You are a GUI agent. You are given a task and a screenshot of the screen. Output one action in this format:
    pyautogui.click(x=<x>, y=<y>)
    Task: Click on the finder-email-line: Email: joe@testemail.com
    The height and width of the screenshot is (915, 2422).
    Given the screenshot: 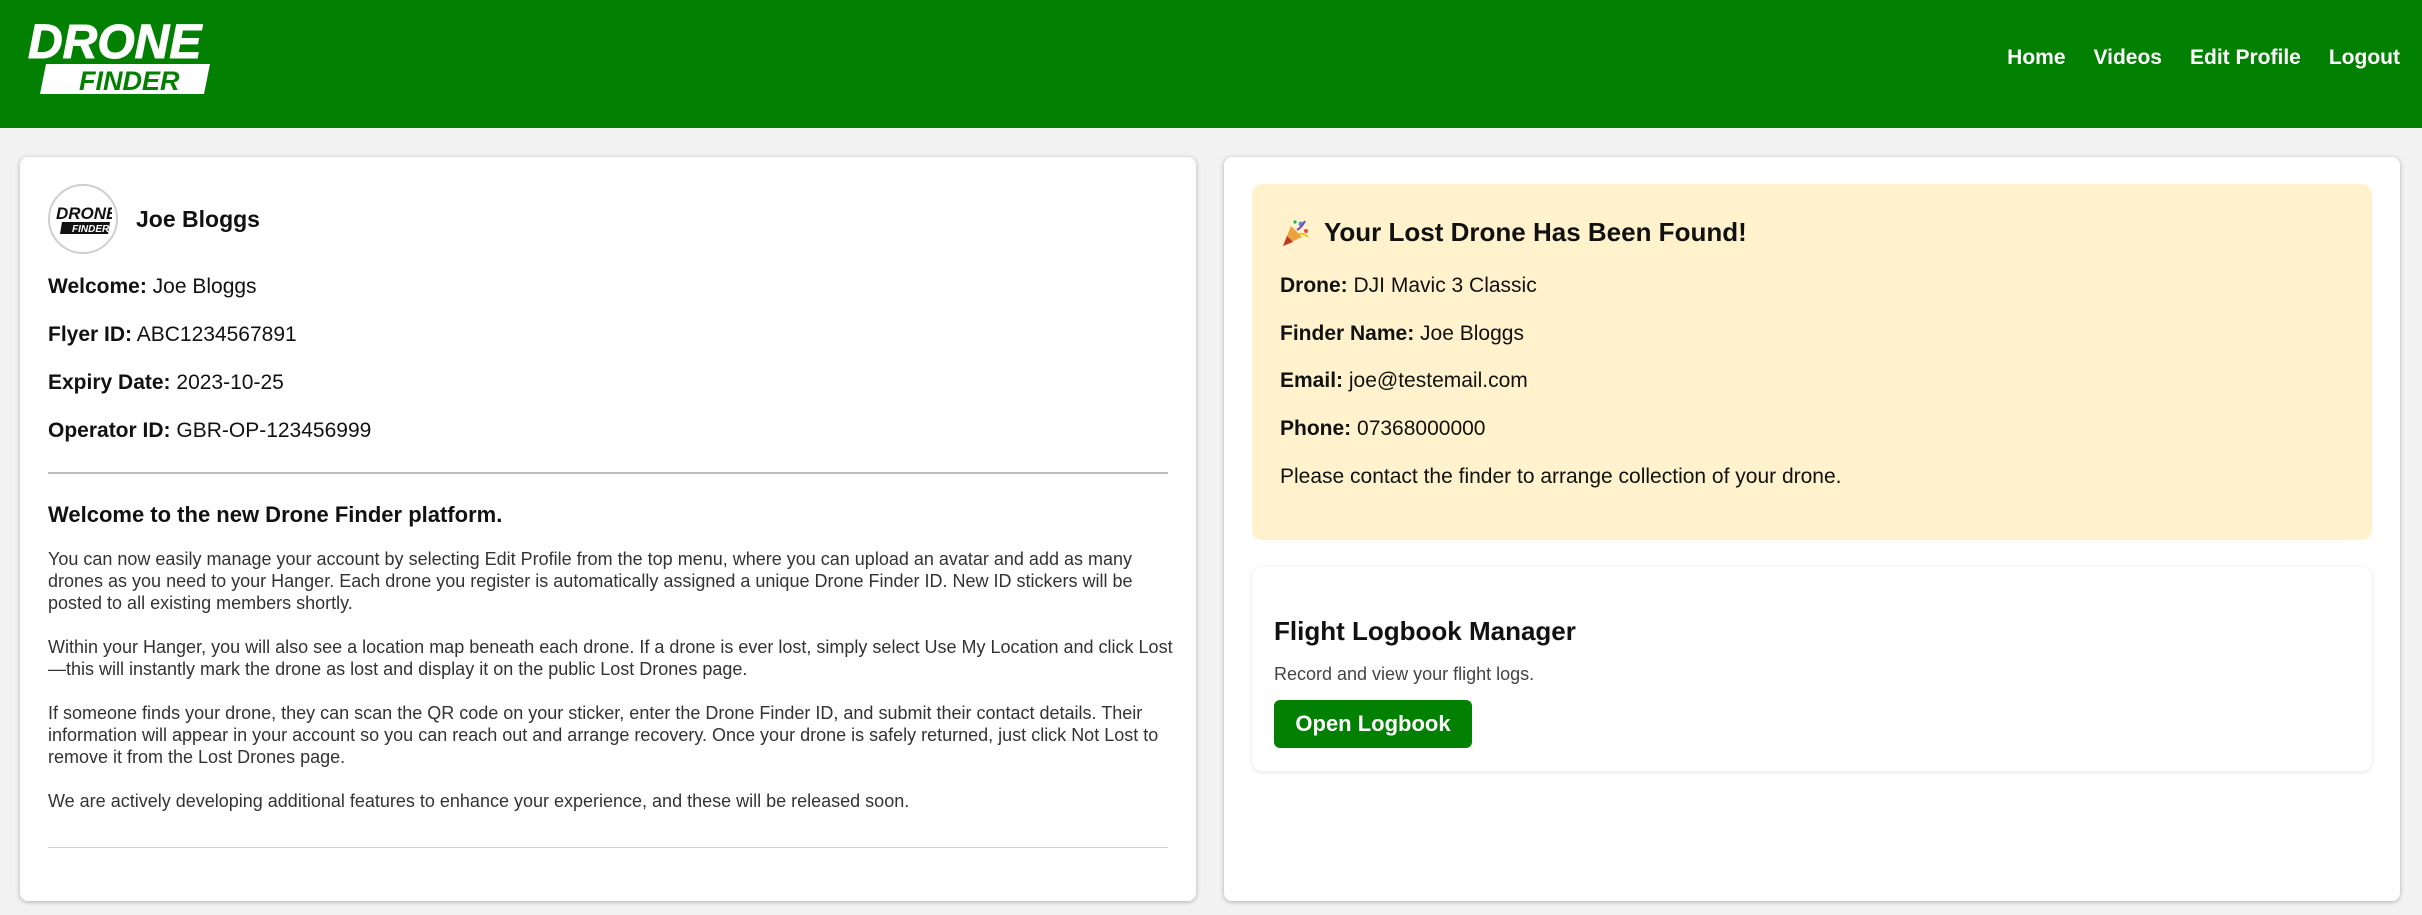 What is the action you would take?
    pyautogui.click(x=1404, y=381)
    